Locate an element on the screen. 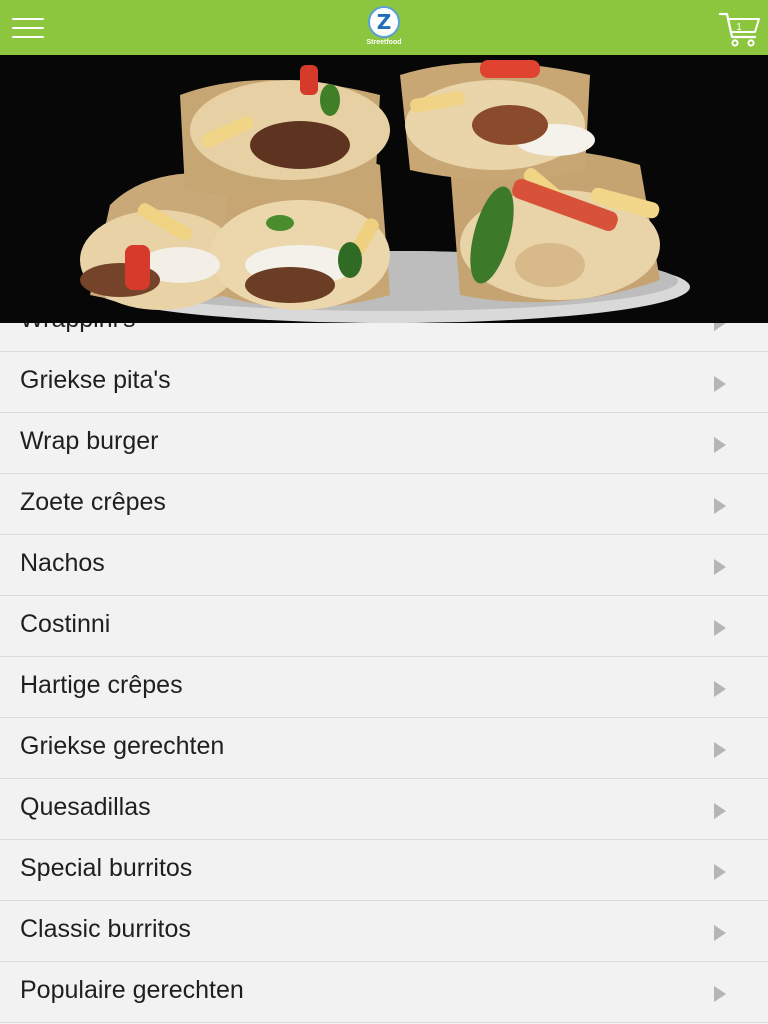  category-label: Classic burritos is located at coordinates (105, 929).